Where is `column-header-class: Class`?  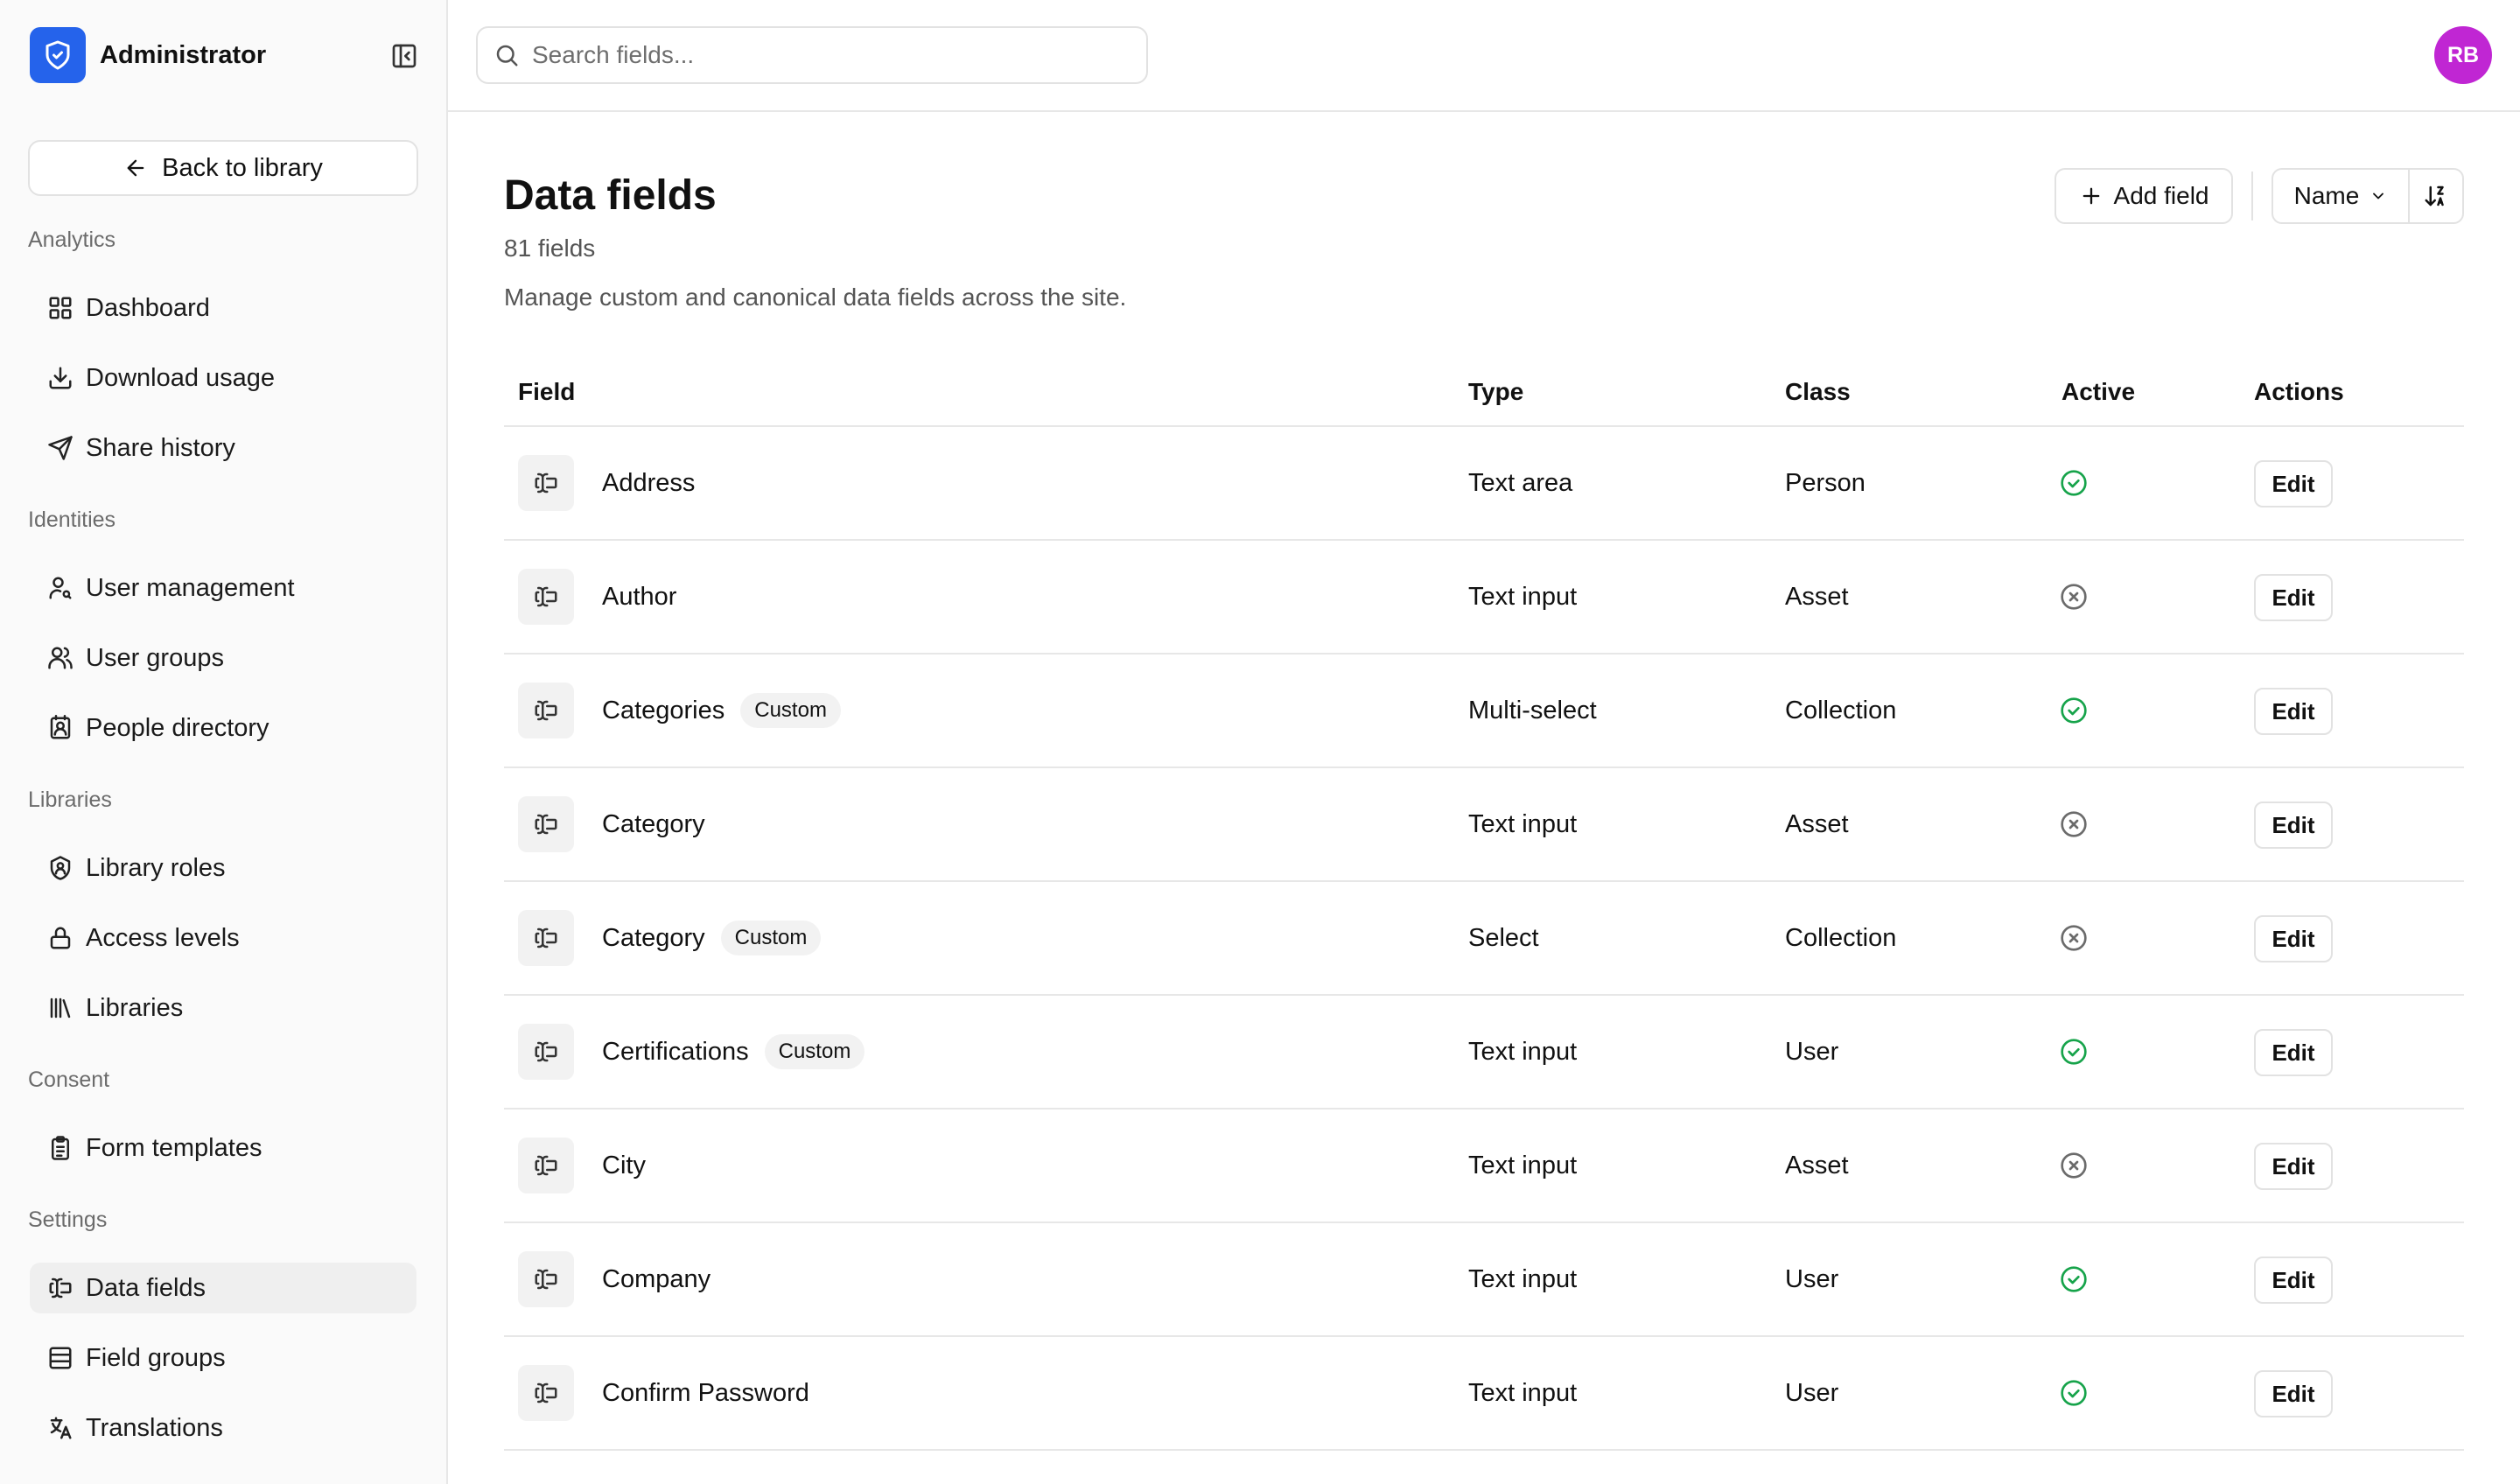 column-header-class: Class is located at coordinates (1818, 392).